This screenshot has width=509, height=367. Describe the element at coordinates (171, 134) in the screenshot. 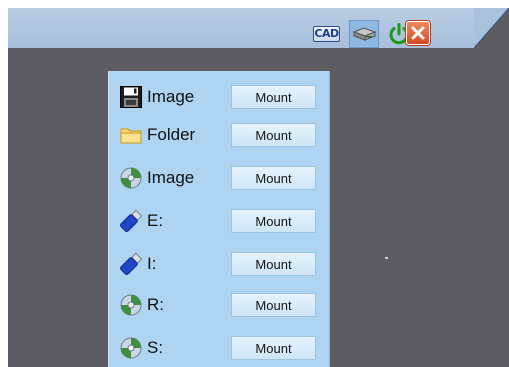

I see `drive-label: Folder` at that location.